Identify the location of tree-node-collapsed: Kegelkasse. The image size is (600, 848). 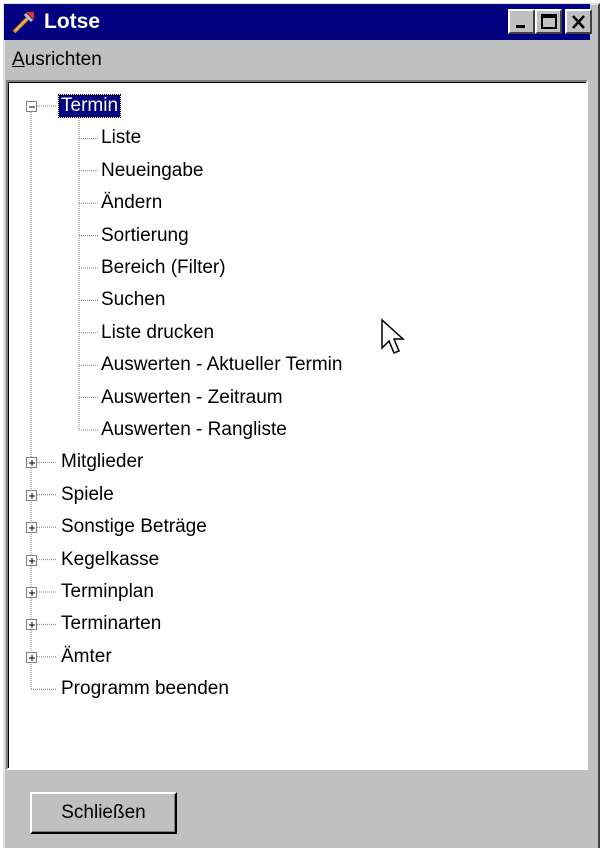
(110, 560).